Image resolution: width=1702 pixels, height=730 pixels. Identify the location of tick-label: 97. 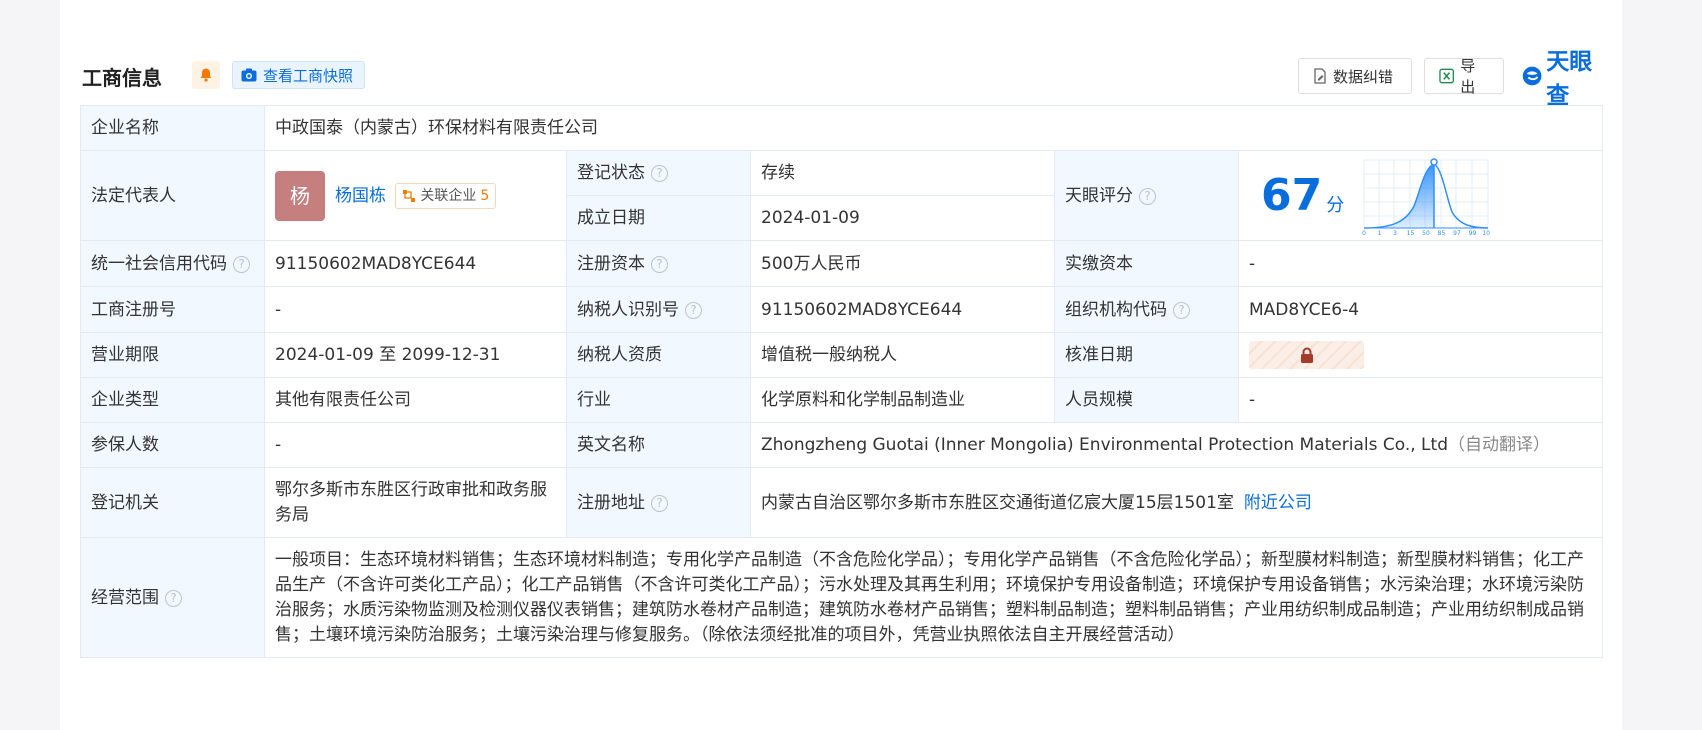
(1457, 233).